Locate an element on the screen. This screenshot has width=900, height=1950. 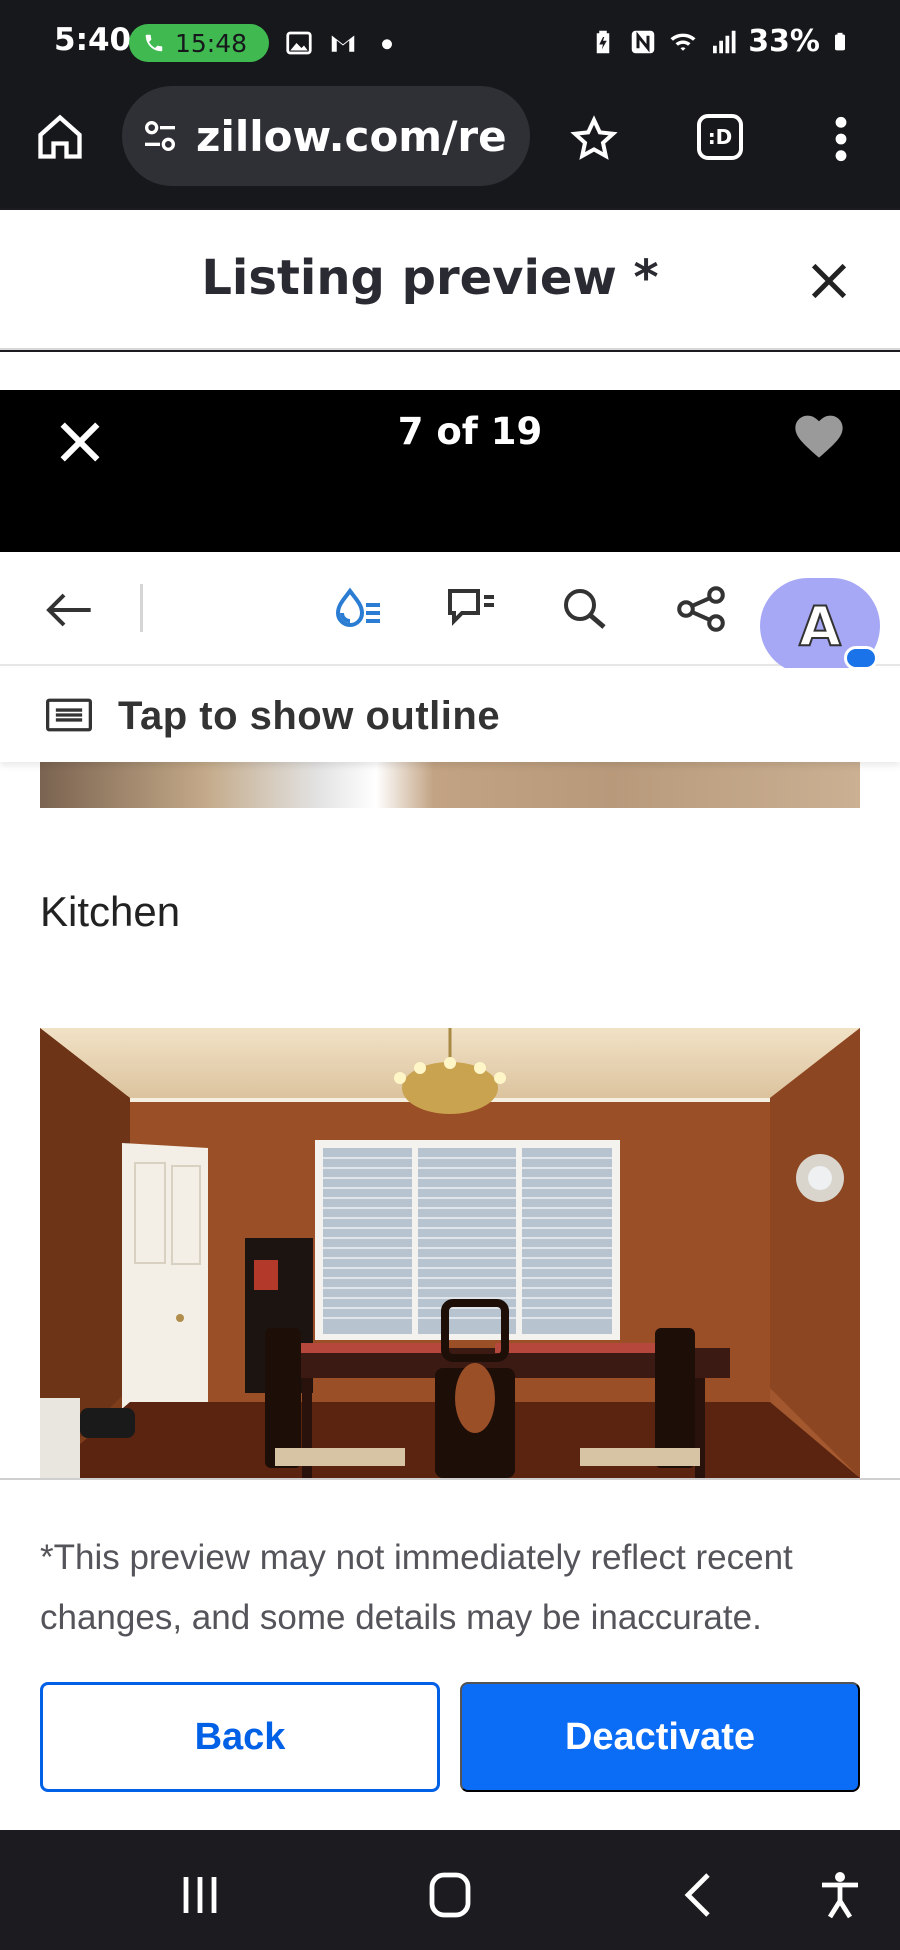
outline-bar: Tap to show outline is located at coordinates (450, 715).